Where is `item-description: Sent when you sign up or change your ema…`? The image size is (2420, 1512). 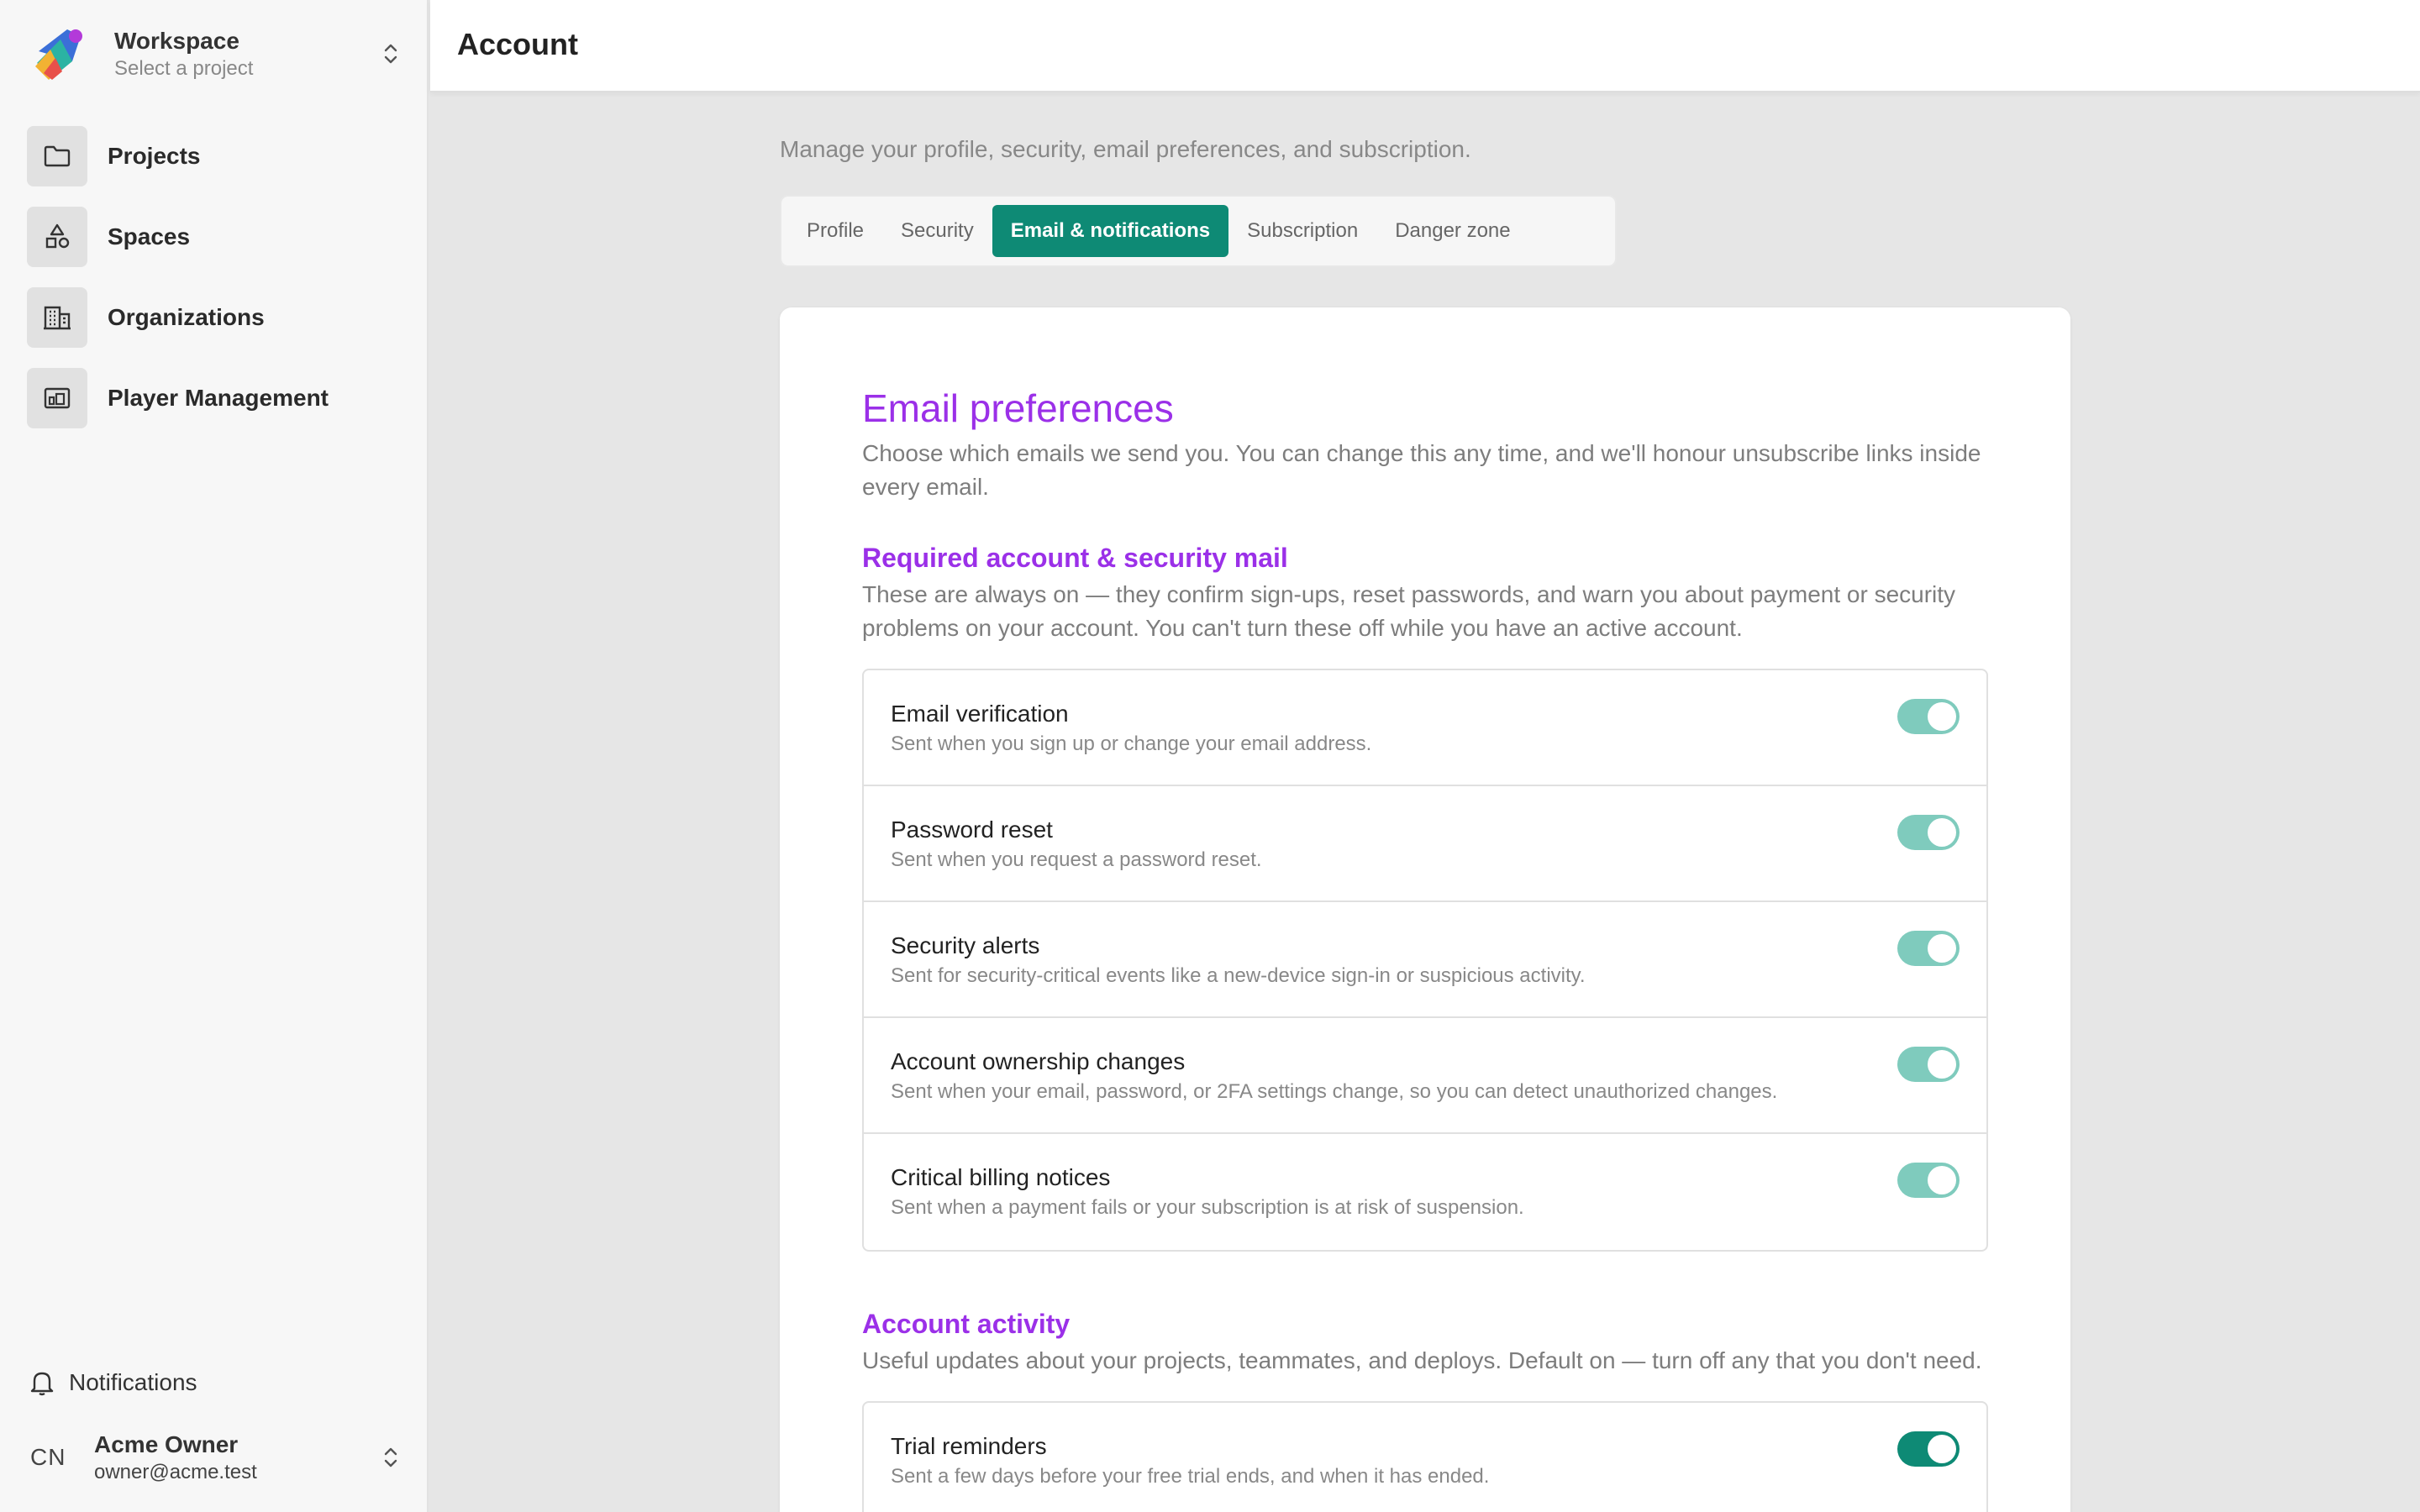 item-description: Sent when you sign up or change your ema… is located at coordinates (1132, 743).